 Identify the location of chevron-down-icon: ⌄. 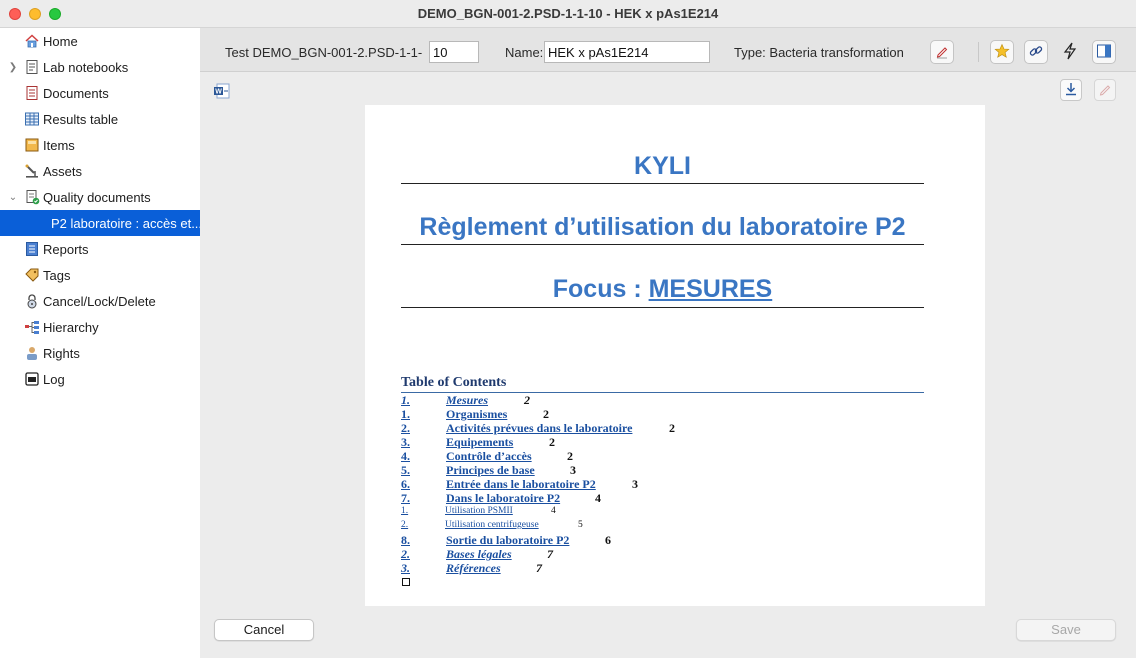
(13, 197).